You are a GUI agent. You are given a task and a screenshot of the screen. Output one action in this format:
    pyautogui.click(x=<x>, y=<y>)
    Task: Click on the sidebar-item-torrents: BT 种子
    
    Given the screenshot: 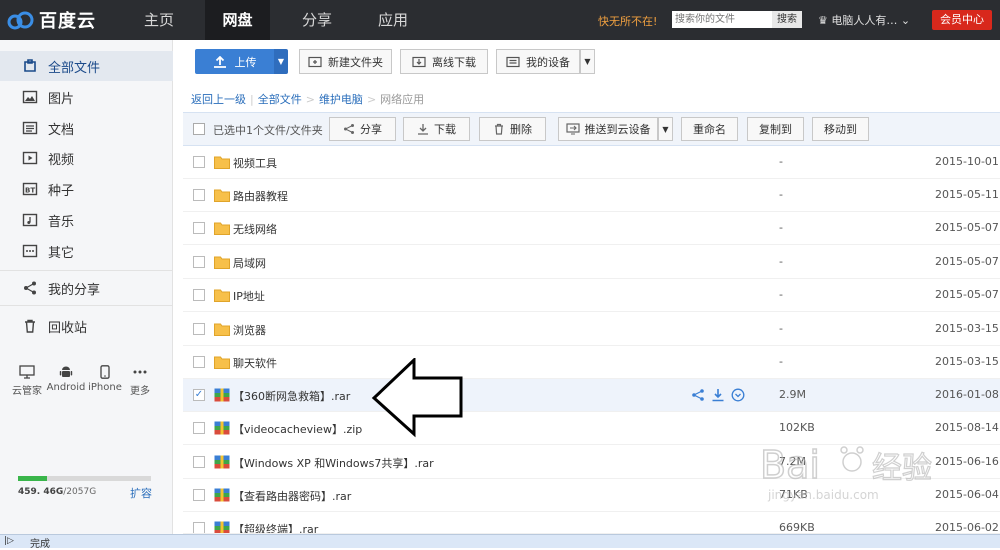 What is the action you would take?
    pyautogui.click(x=86, y=189)
    